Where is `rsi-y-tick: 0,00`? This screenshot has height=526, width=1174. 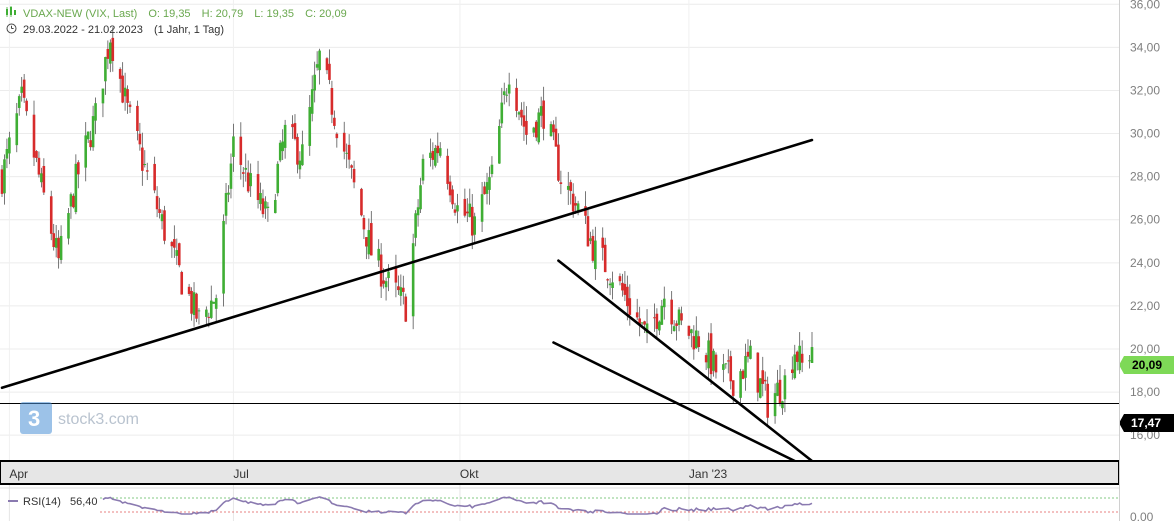
rsi-y-tick: 0,00 is located at coordinates (1142, 515).